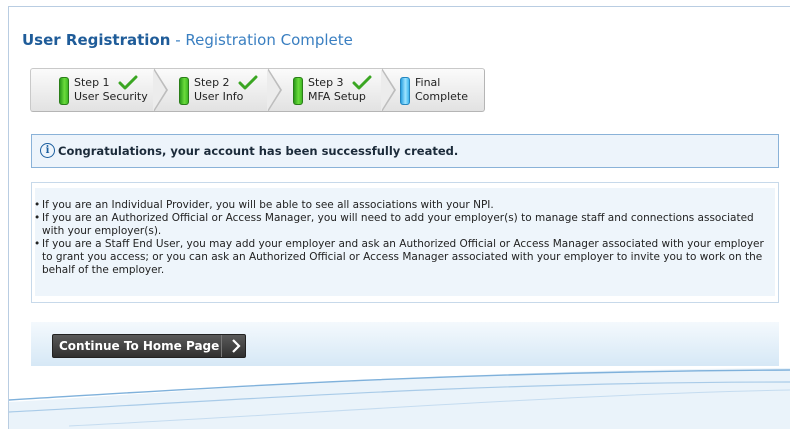  What do you see at coordinates (221, 346) in the screenshot?
I see `button-divider` at bounding box center [221, 346].